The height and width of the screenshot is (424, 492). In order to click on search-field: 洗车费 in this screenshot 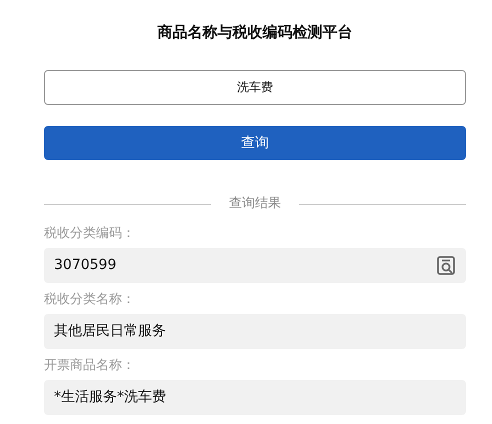, I will do `click(255, 87)`.